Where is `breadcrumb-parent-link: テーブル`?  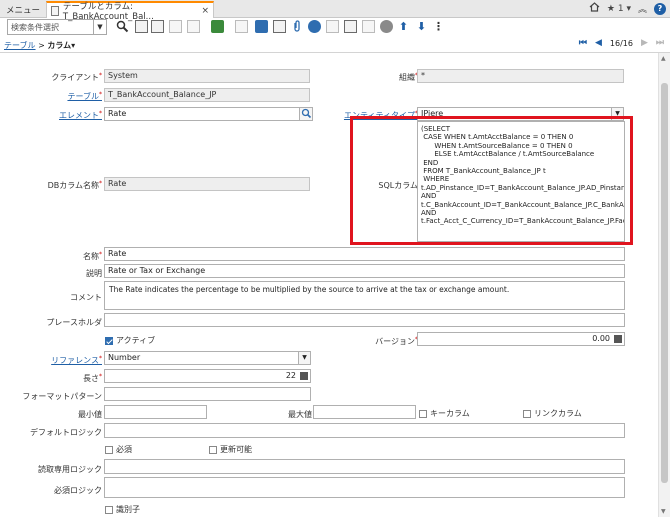
breadcrumb-parent-link: テーブル is located at coordinates (20, 45).